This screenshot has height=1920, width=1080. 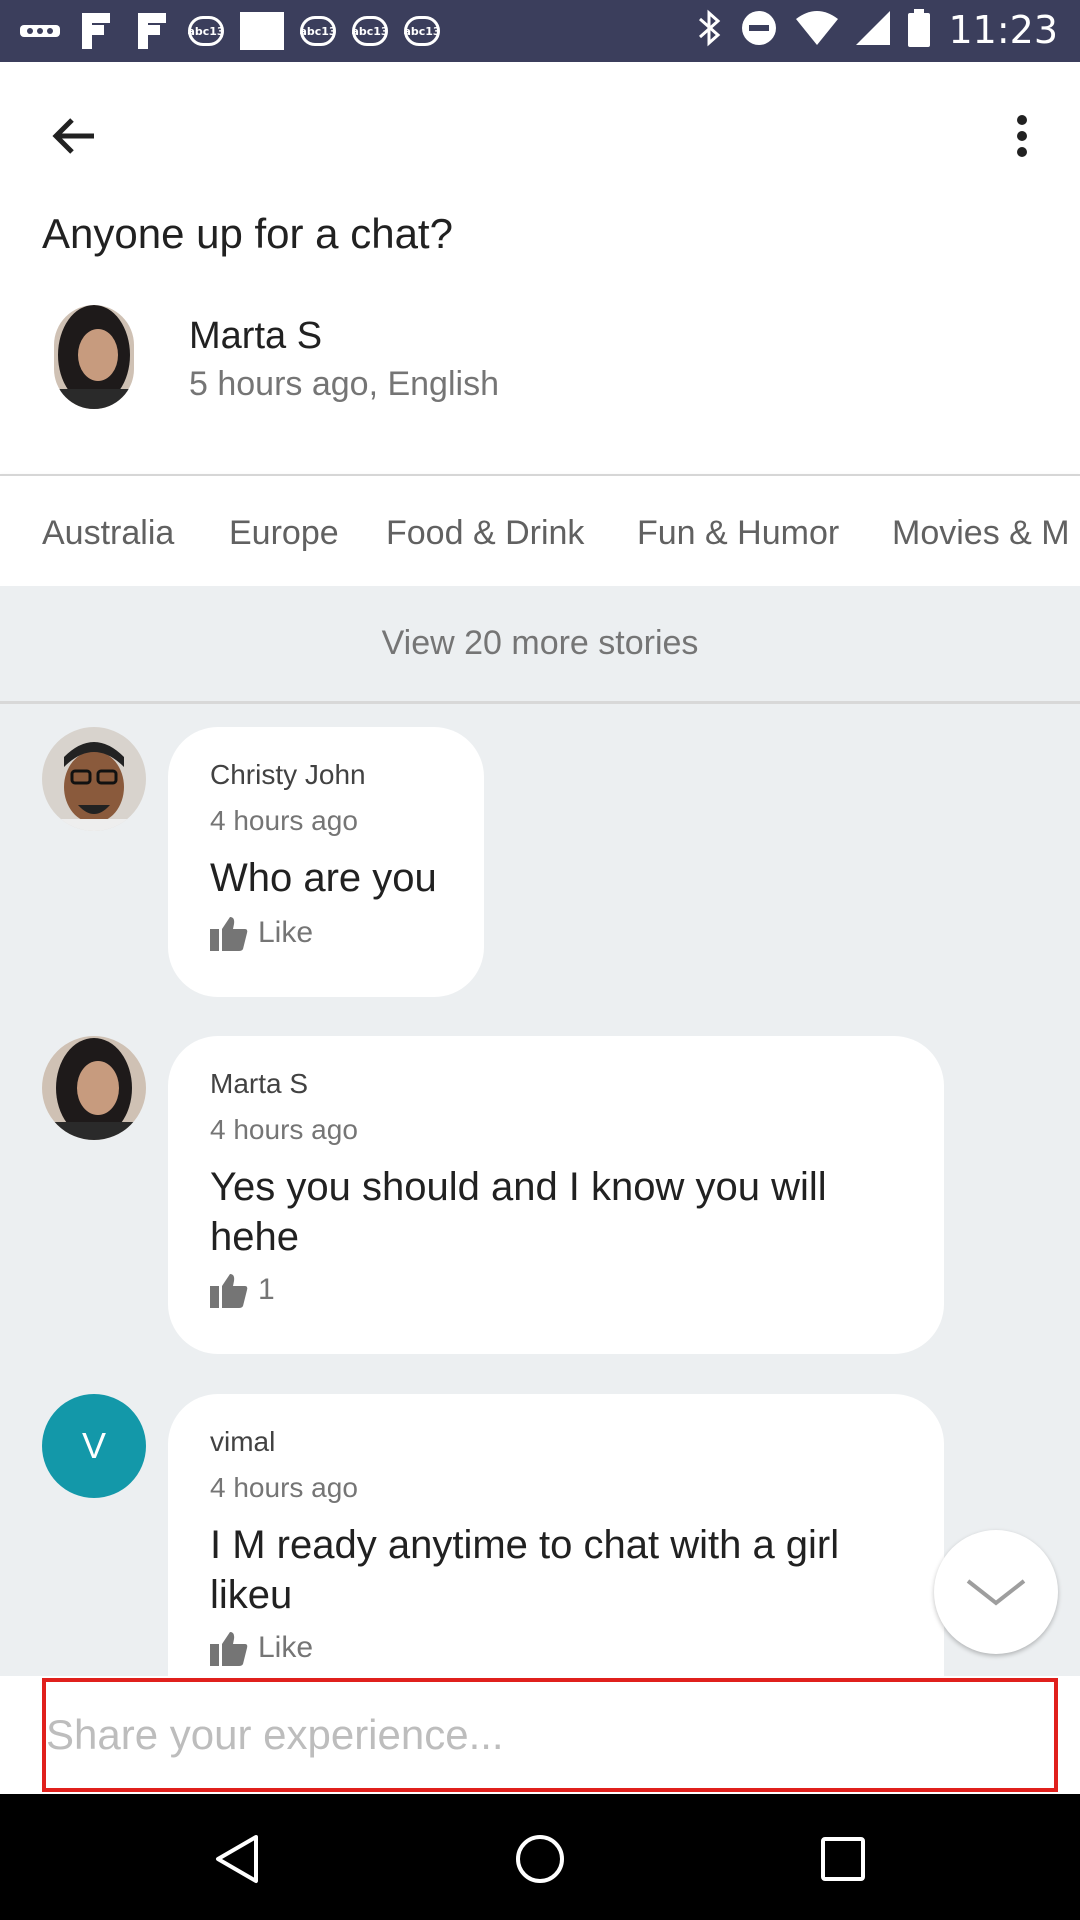 What do you see at coordinates (344, 384) in the screenshot?
I see `author-meta: 5 hours ago, English` at bounding box center [344, 384].